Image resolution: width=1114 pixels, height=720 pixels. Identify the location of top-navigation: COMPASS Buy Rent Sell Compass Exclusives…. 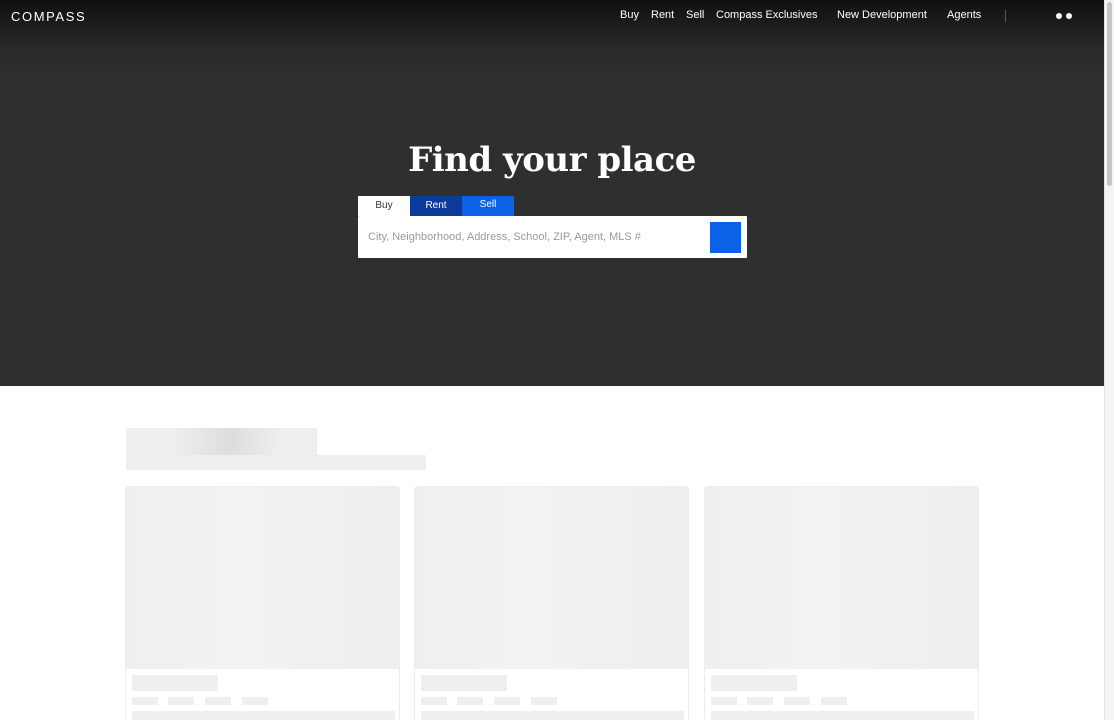
(552, 16).